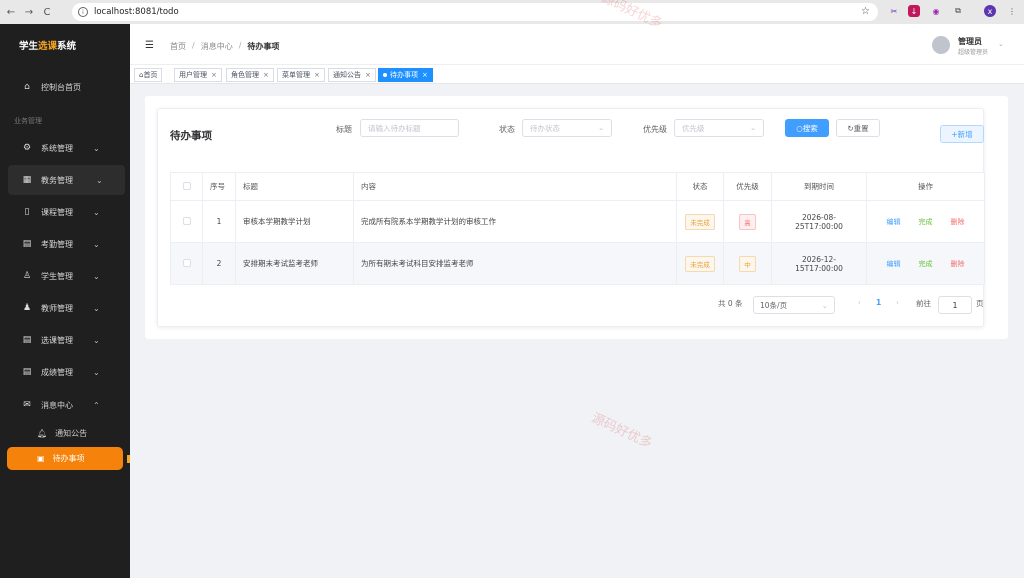  I want to click on reload-button: C, so click(47, 12).